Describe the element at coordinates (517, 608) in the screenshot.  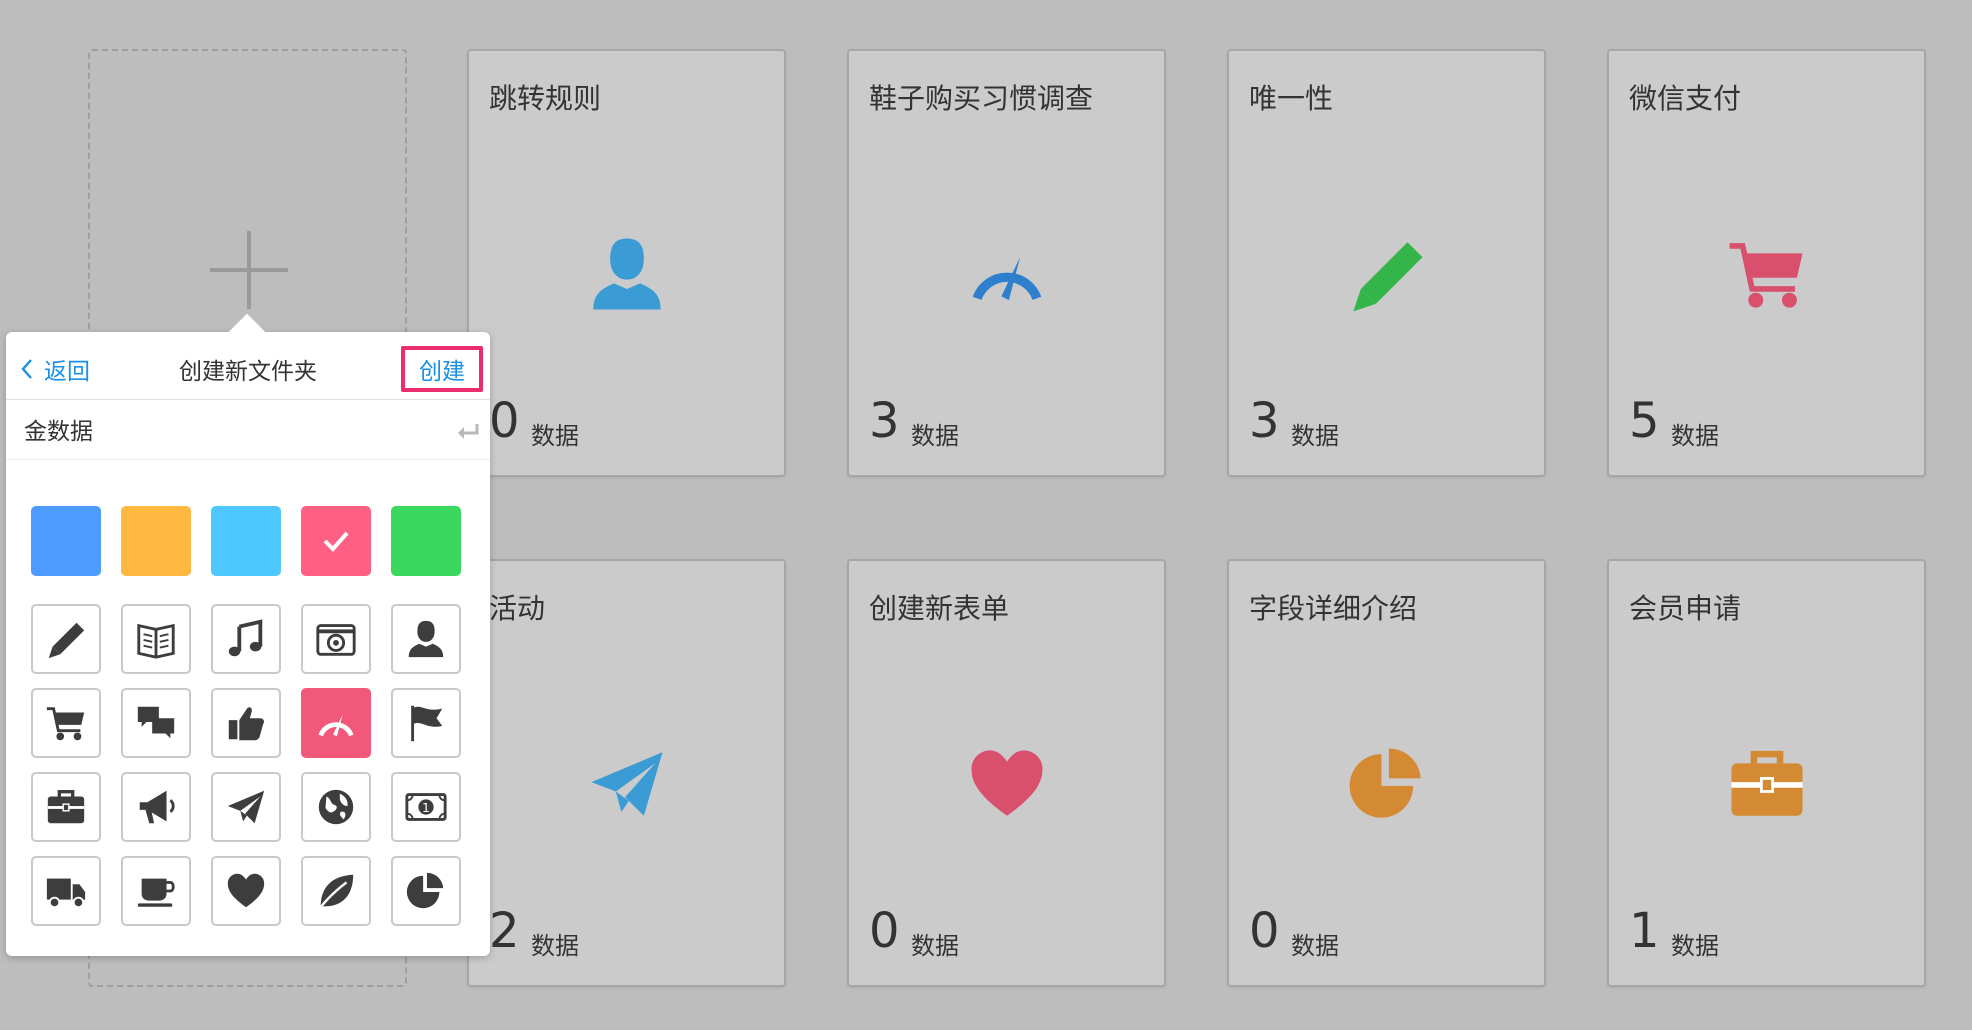
I see `card-title: 活动` at that location.